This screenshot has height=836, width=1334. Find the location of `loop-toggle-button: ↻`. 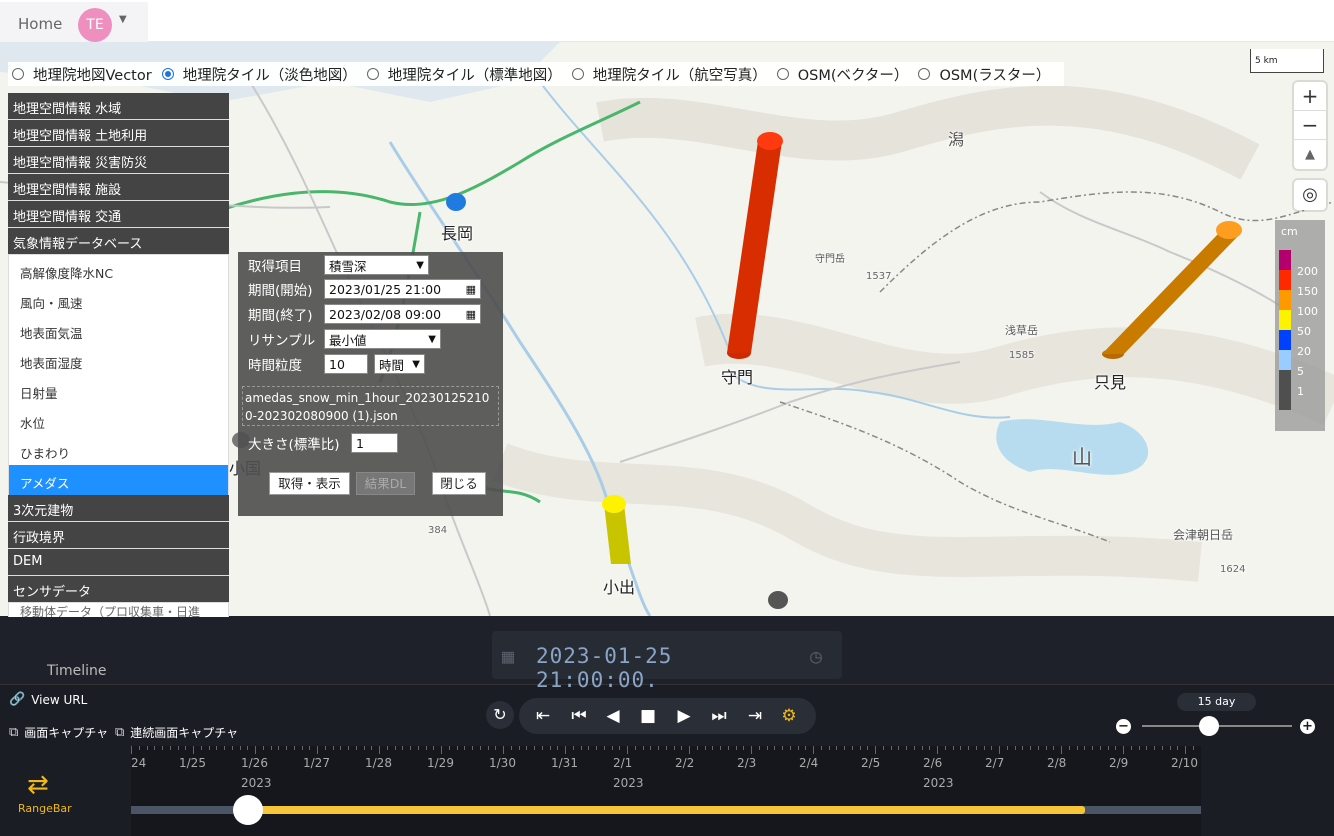

loop-toggle-button: ↻ is located at coordinates (500, 715).